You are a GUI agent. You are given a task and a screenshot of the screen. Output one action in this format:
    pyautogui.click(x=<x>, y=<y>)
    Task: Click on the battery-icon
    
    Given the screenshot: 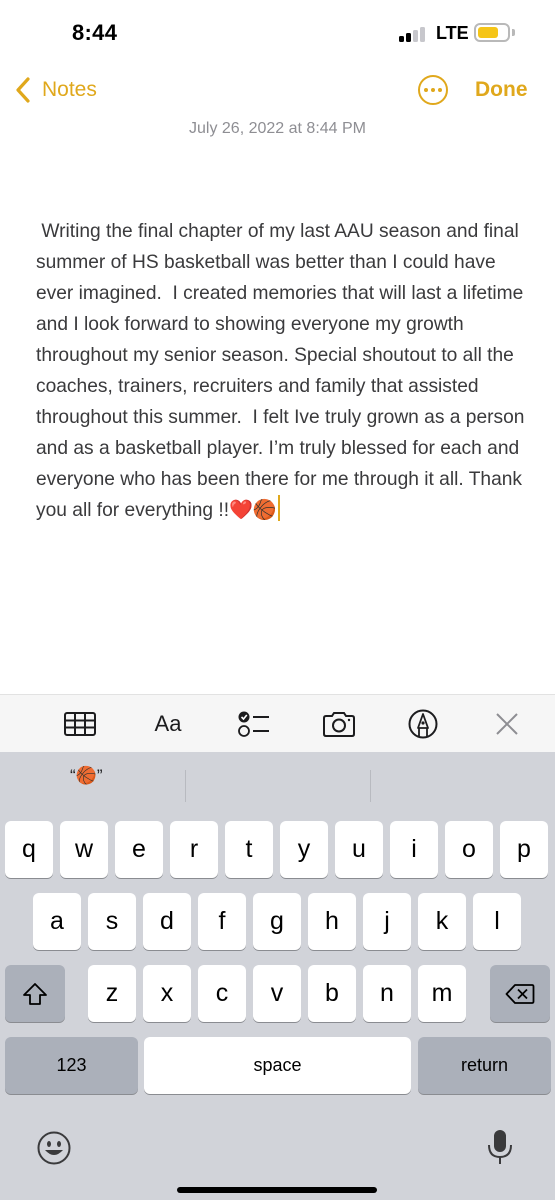 What is the action you would take?
    pyautogui.click(x=492, y=32)
    